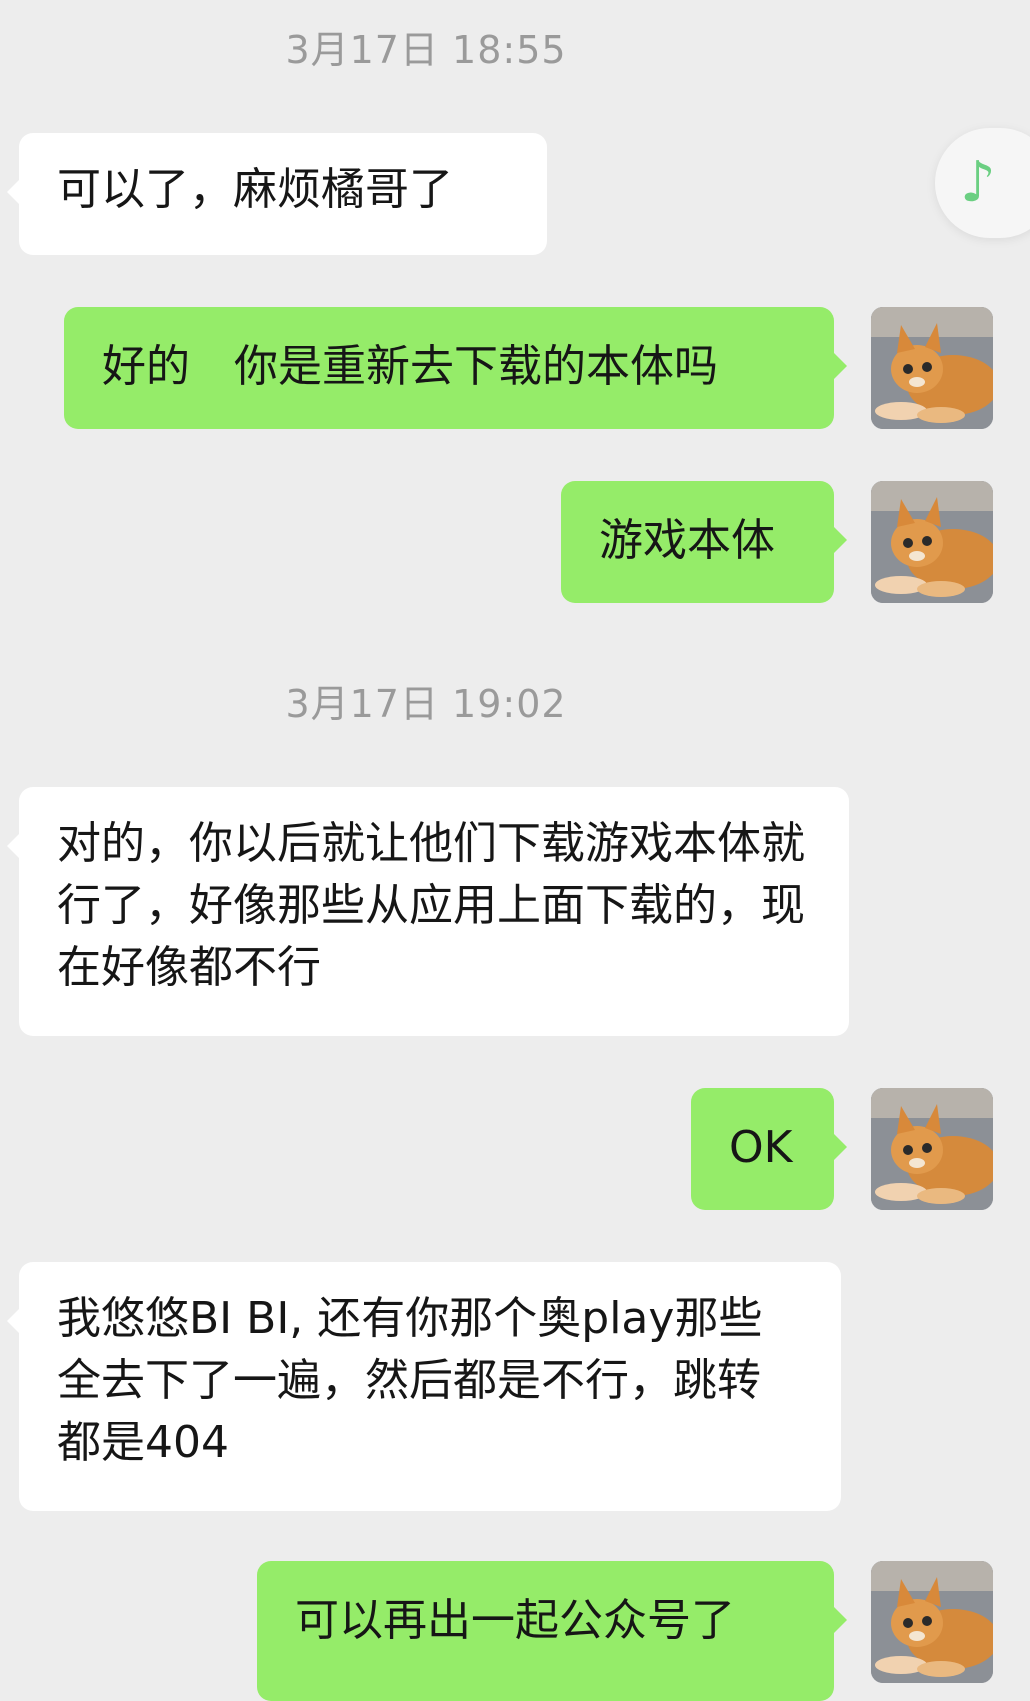 The width and height of the screenshot is (1030, 1701). What do you see at coordinates (426, 704) in the screenshot?
I see `timestamp: 3月17日 19:02` at bounding box center [426, 704].